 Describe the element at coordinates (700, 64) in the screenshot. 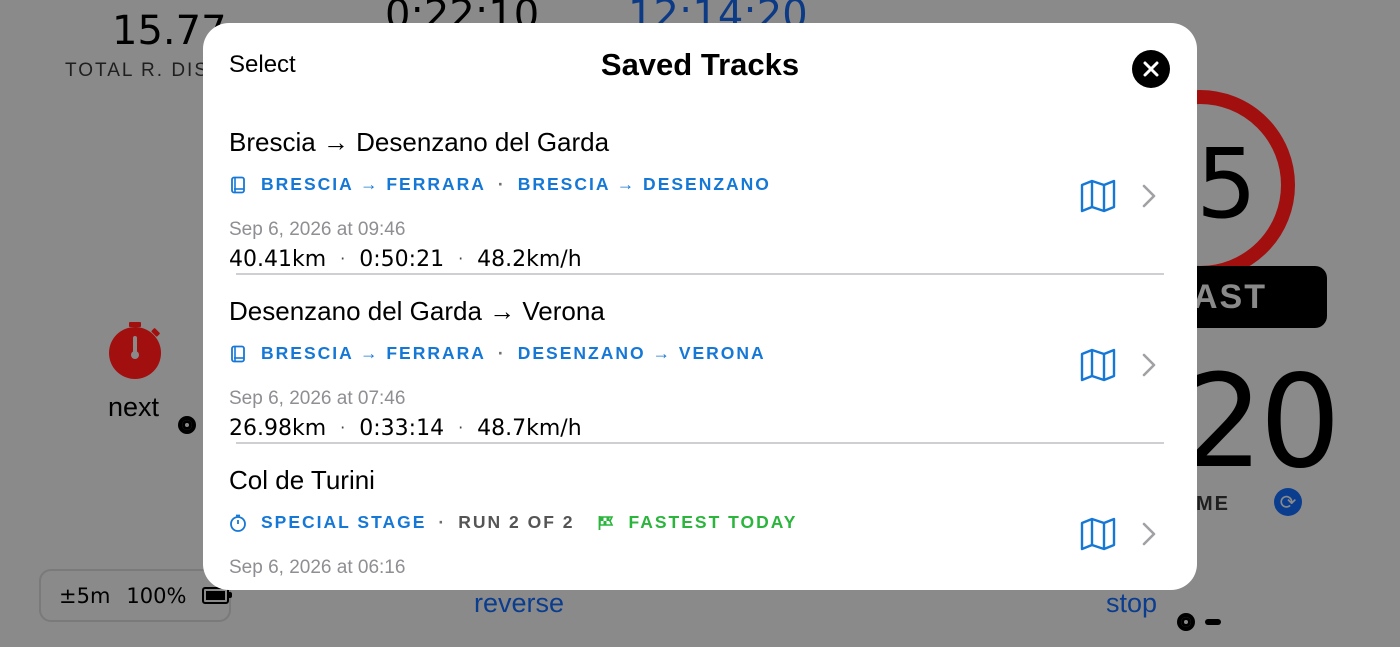

I see `sheet-title: Saved Tracks` at that location.